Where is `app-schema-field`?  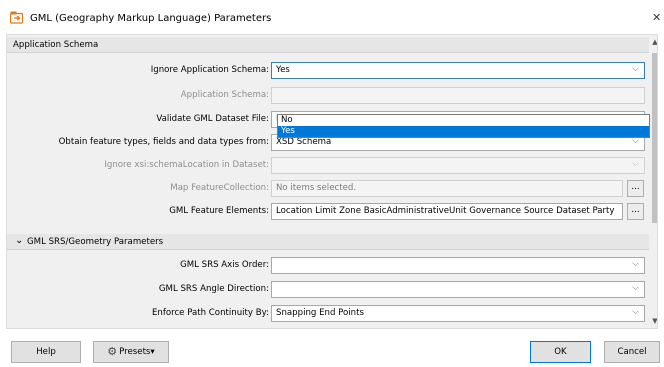 app-schema-field is located at coordinates (458, 95).